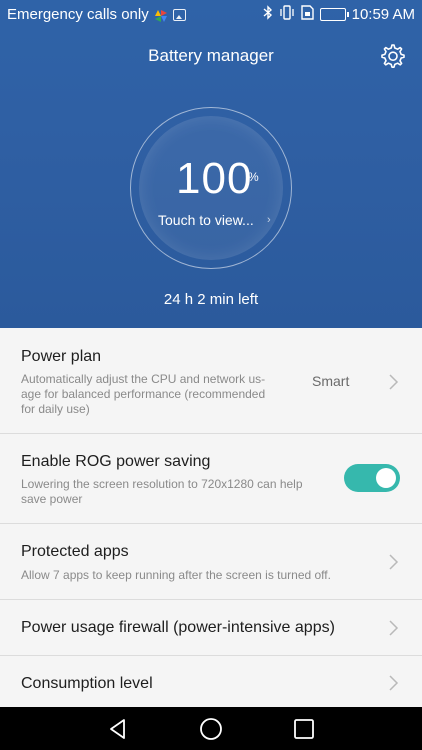  Describe the element at coordinates (52, 499) in the screenshot. I see `rog-desc-2: save power` at that location.